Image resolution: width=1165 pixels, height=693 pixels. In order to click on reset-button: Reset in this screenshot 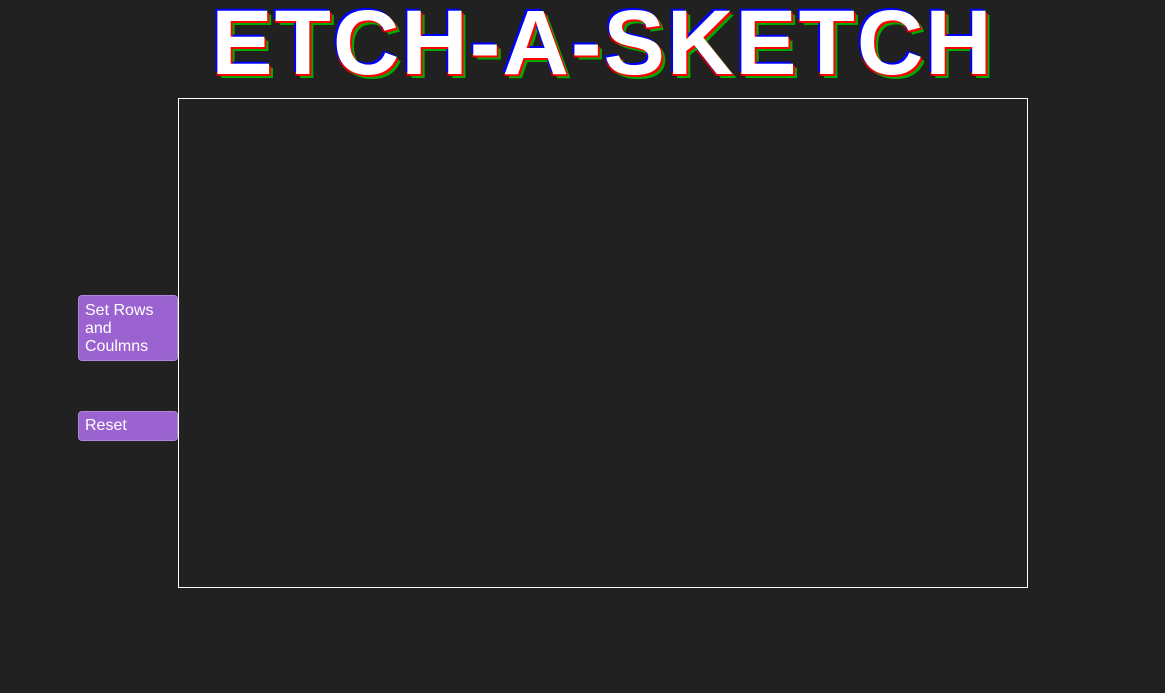, I will do `click(128, 426)`.